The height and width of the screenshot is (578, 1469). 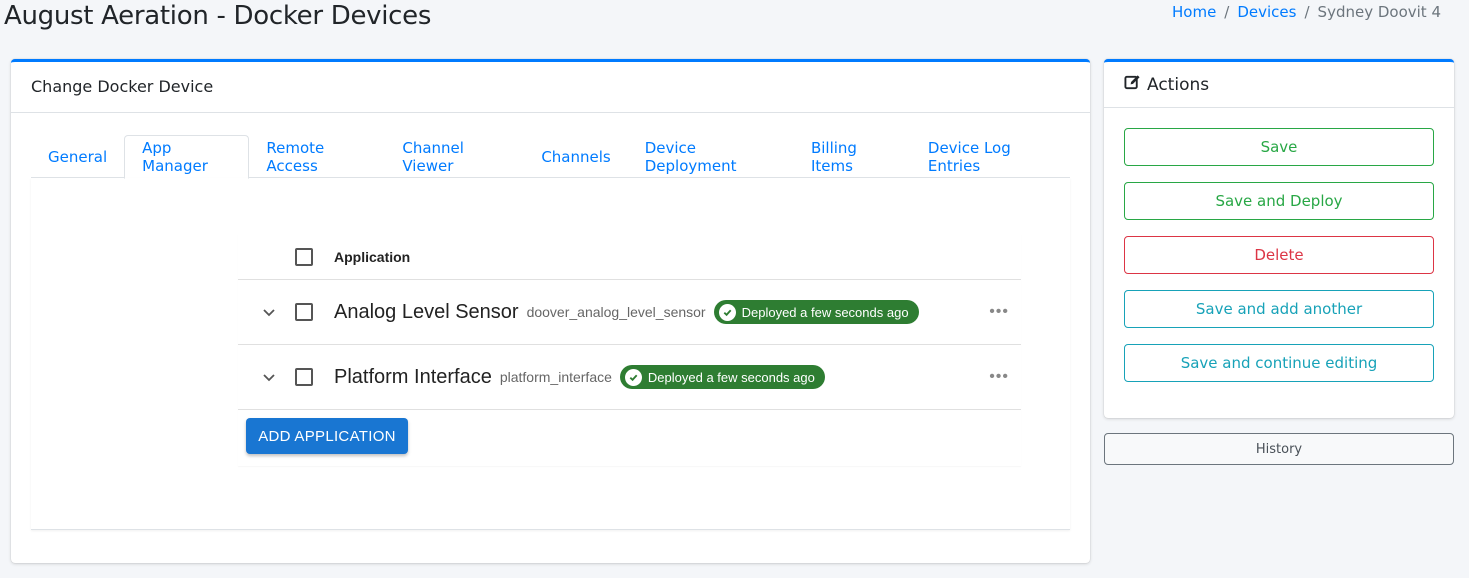 What do you see at coordinates (575, 156) in the screenshot?
I see `tab-channels: Channels` at bounding box center [575, 156].